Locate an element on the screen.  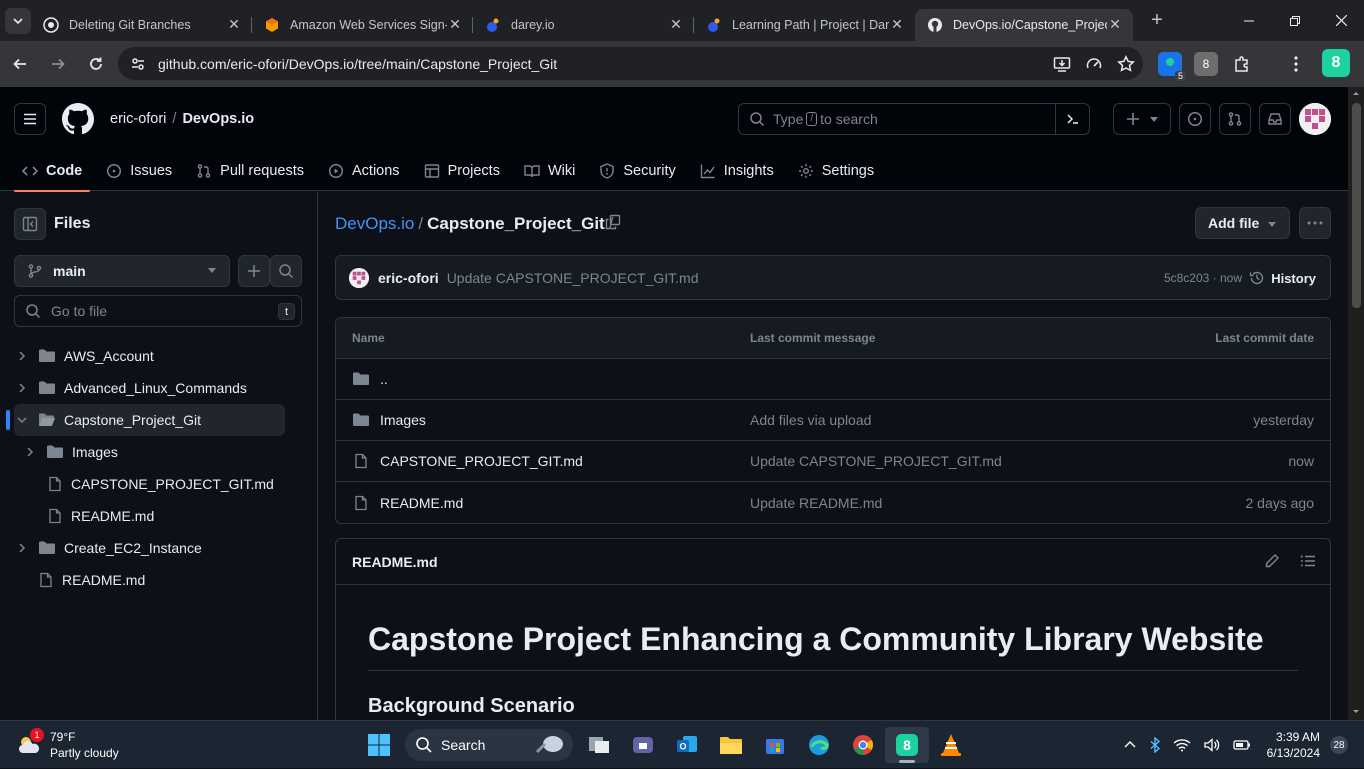
search-input: Type / to search is located at coordinates (914, 119).